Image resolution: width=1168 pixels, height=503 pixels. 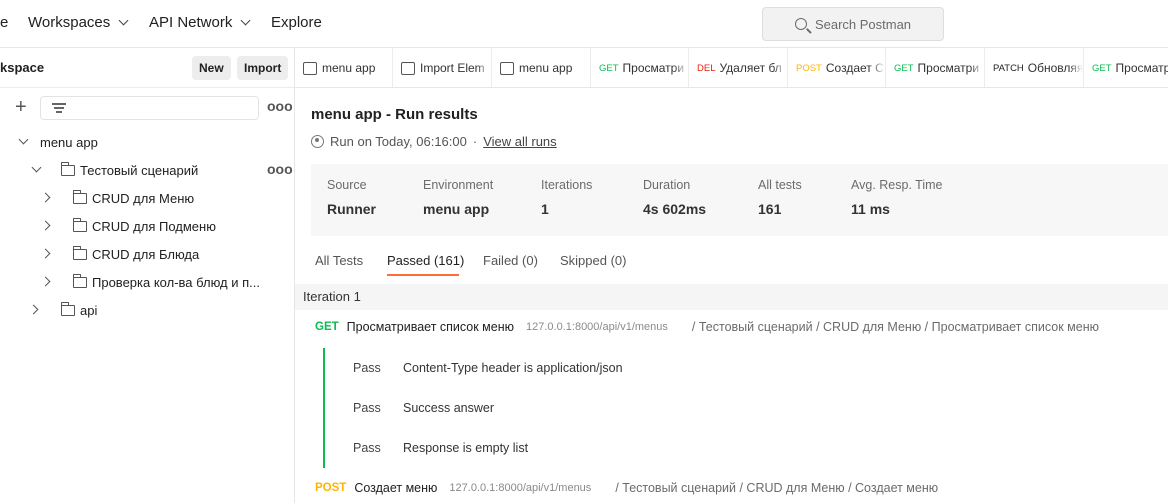 What do you see at coordinates (211, 68) in the screenshot?
I see `new-button: New` at bounding box center [211, 68].